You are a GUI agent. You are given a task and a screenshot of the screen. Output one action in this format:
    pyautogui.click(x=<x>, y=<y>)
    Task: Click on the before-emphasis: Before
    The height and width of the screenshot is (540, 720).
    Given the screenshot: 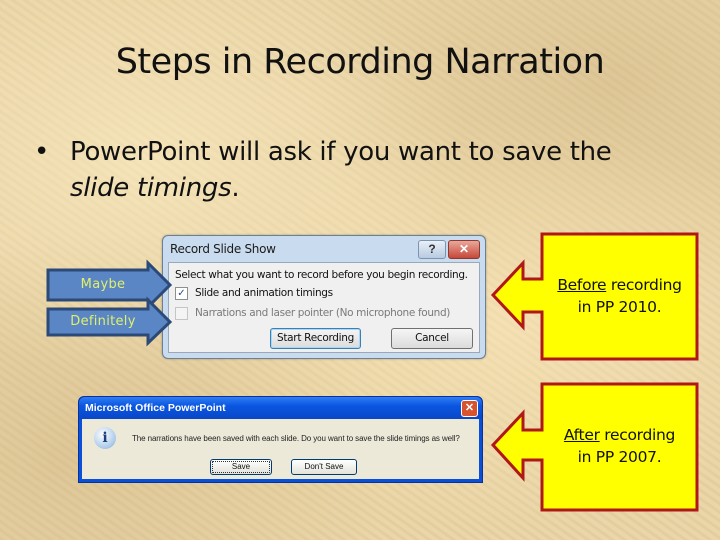 What is the action you would take?
    pyautogui.click(x=582, y=285)
    